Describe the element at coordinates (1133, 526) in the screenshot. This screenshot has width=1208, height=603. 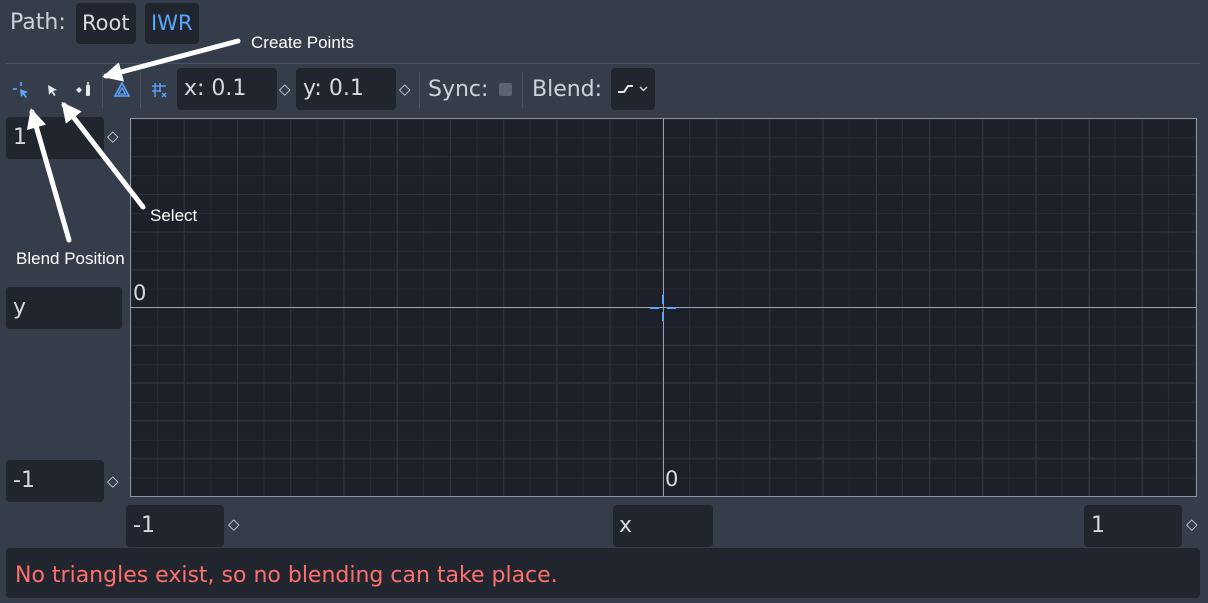
I see `max-x-input: 1` at that location.